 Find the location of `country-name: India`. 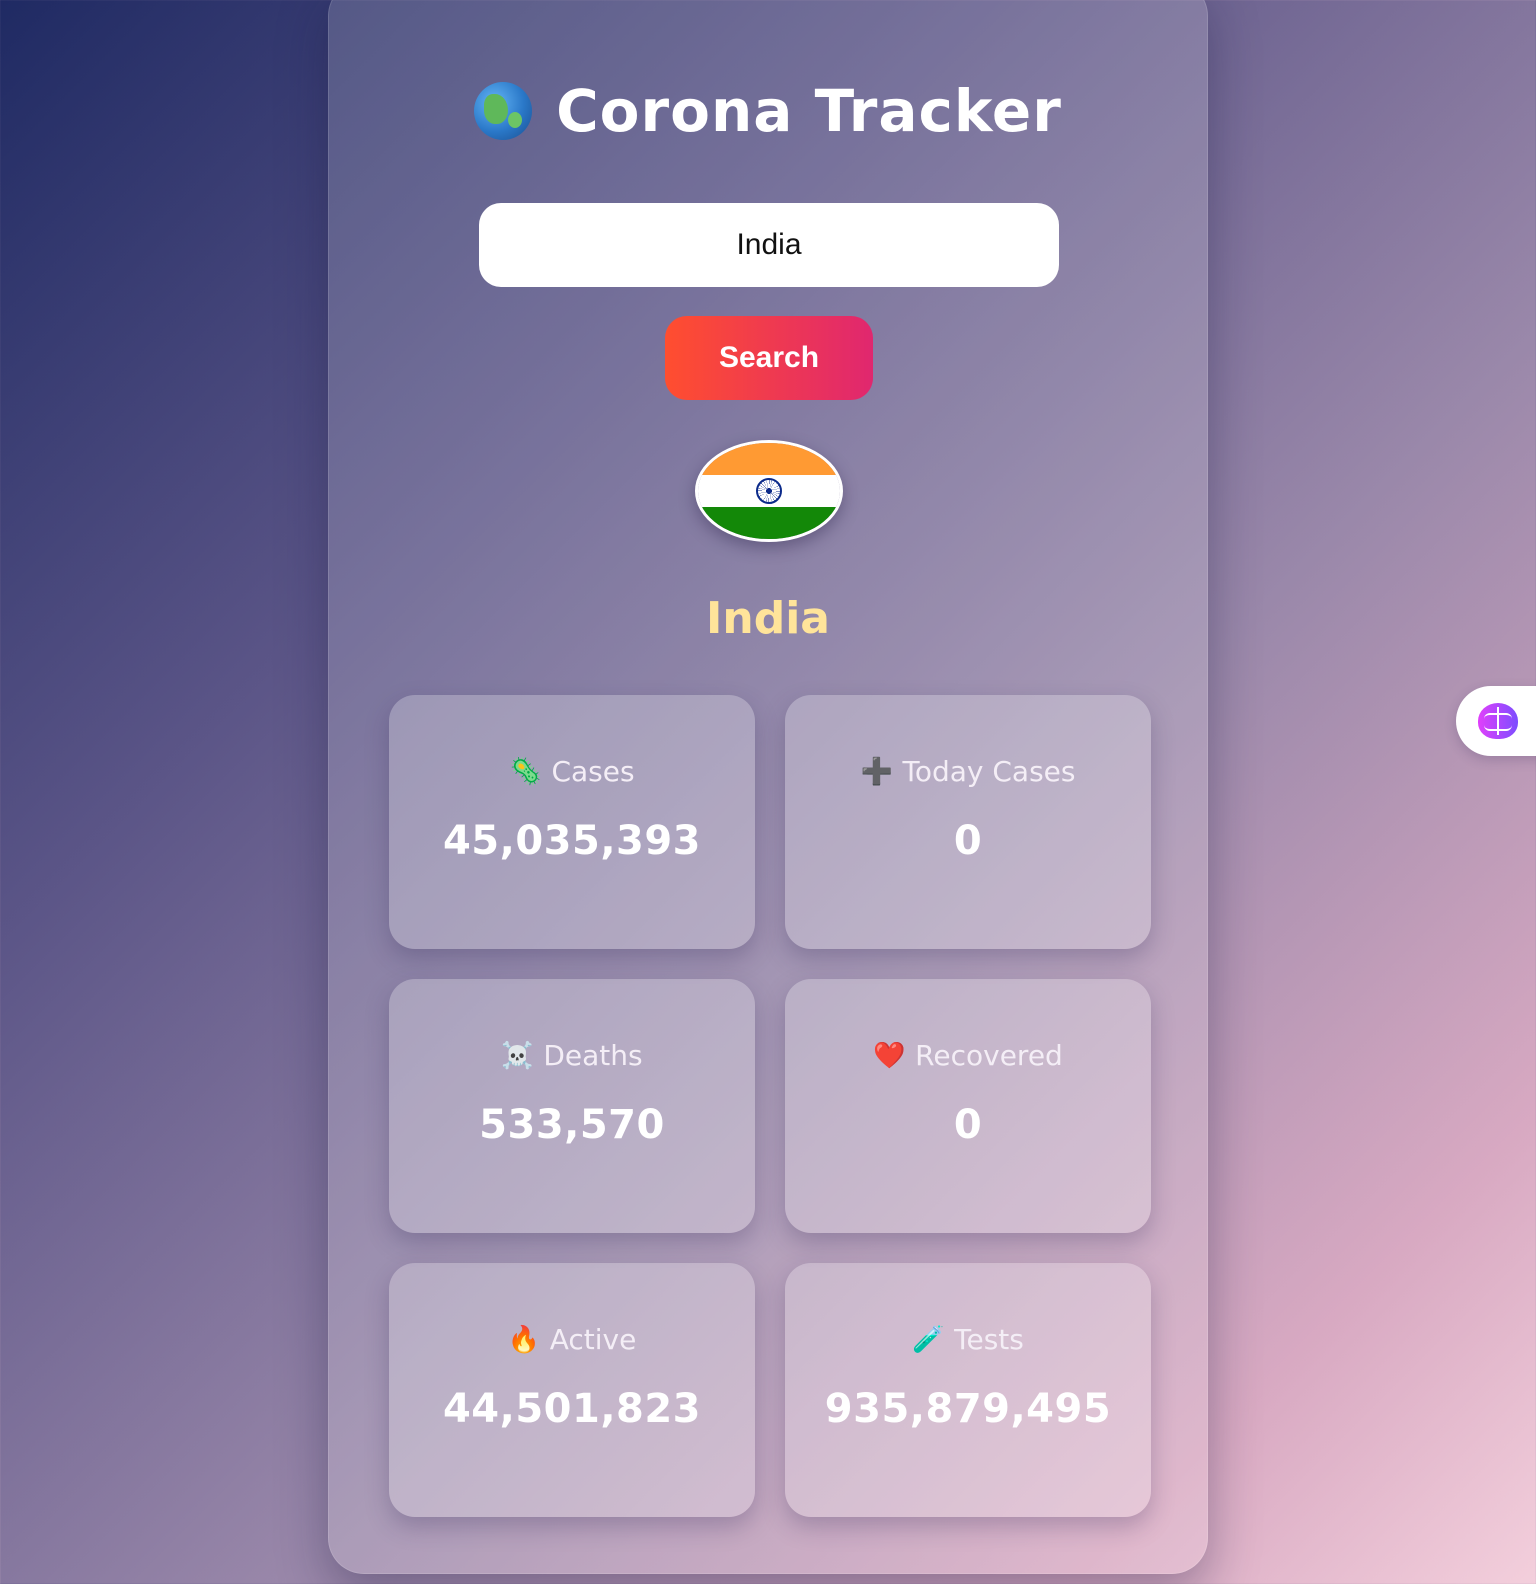

country-name: India is located at coordinates (768, 618).